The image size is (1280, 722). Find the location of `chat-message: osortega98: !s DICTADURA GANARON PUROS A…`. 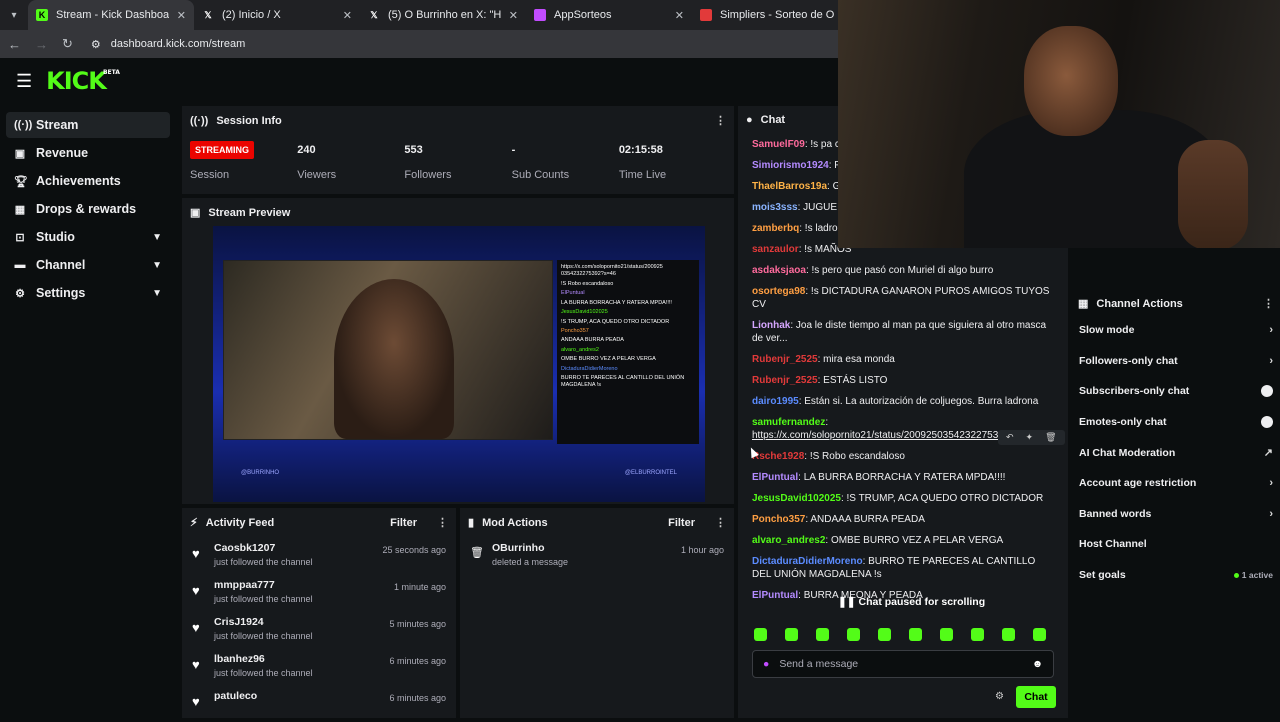

chat-message: osortega98: !s DICTADURA GANARON PUROS A… is located at coordinates (903, 298).